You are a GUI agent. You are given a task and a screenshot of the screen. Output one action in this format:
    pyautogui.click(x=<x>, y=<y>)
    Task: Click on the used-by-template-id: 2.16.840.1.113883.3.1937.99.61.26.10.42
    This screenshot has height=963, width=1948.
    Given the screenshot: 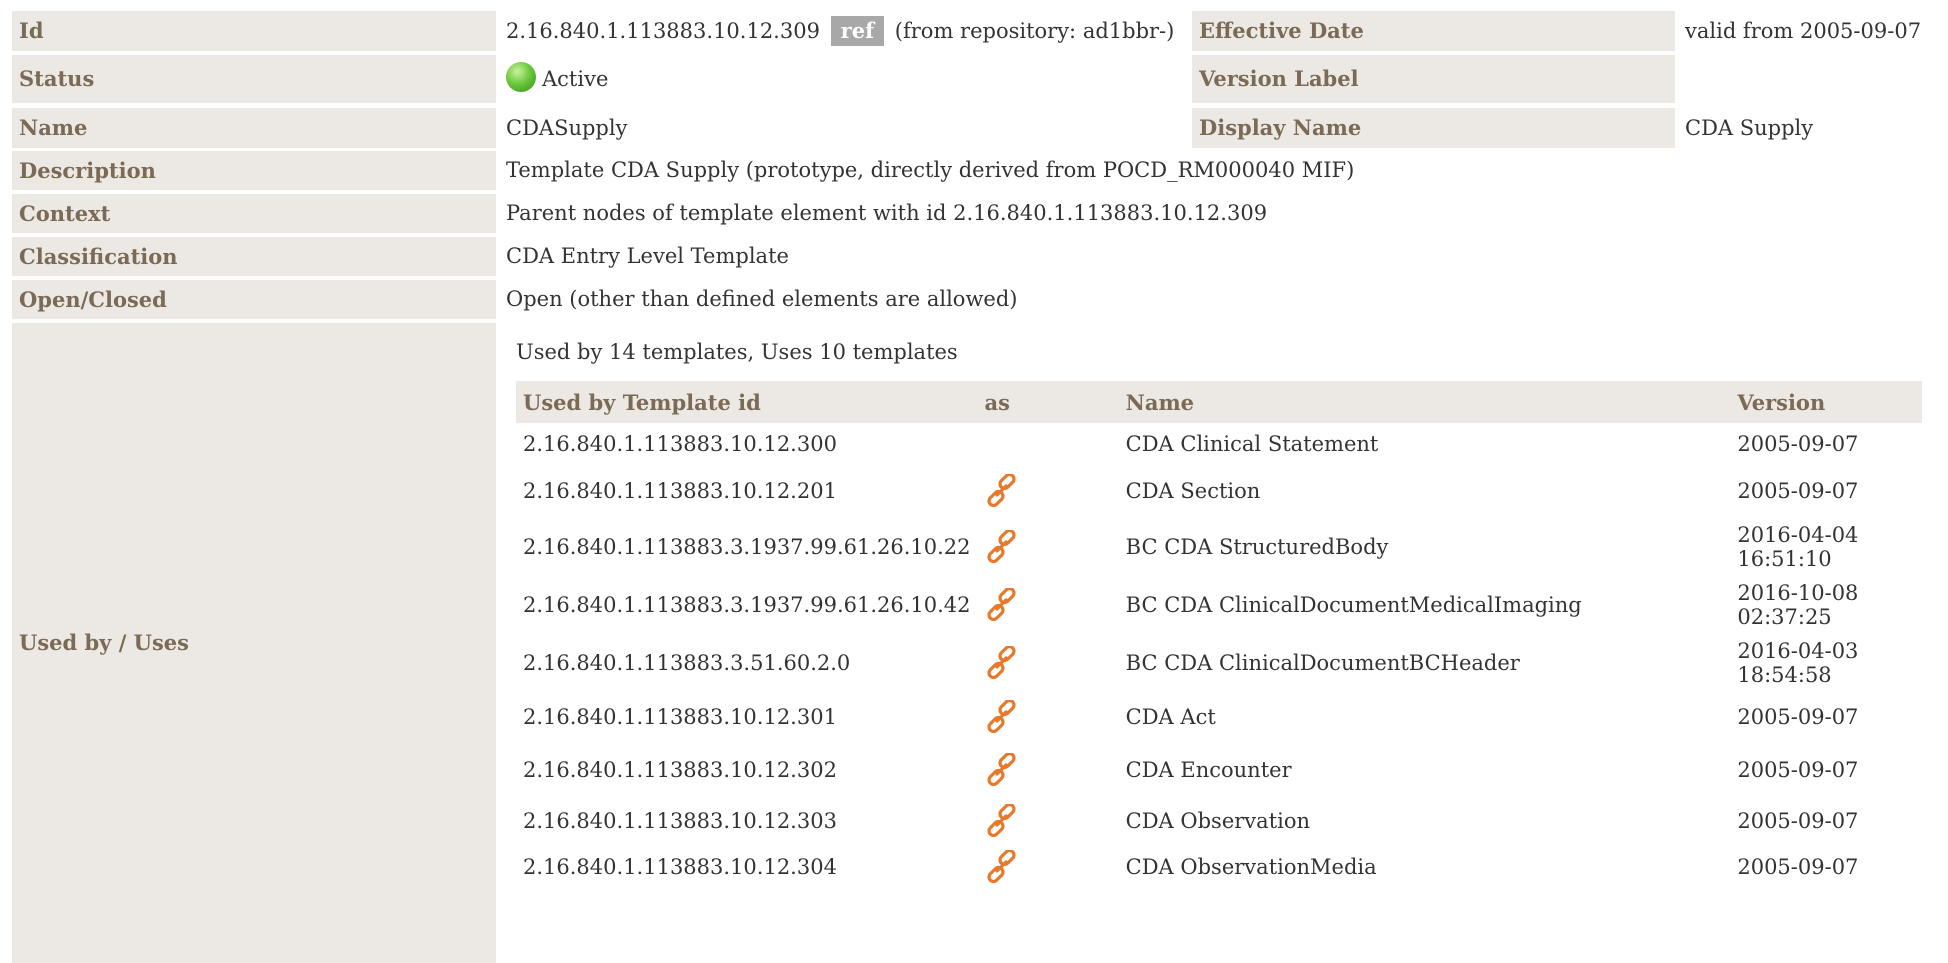 What is the action you would take?
    pyautogui.click(x=747, y=605)
    